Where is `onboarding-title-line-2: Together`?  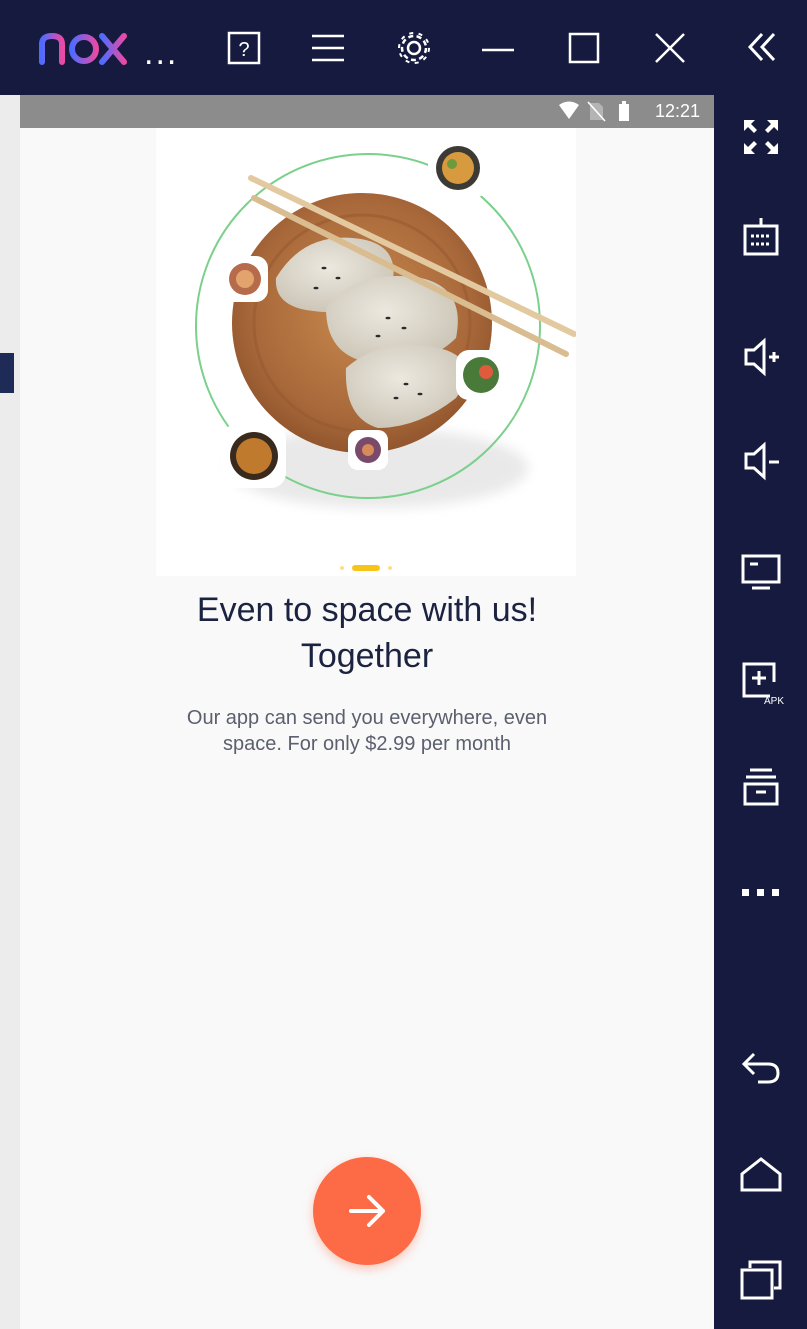
onboarding-title-line-2: Together is located at coordinates (367, 656).